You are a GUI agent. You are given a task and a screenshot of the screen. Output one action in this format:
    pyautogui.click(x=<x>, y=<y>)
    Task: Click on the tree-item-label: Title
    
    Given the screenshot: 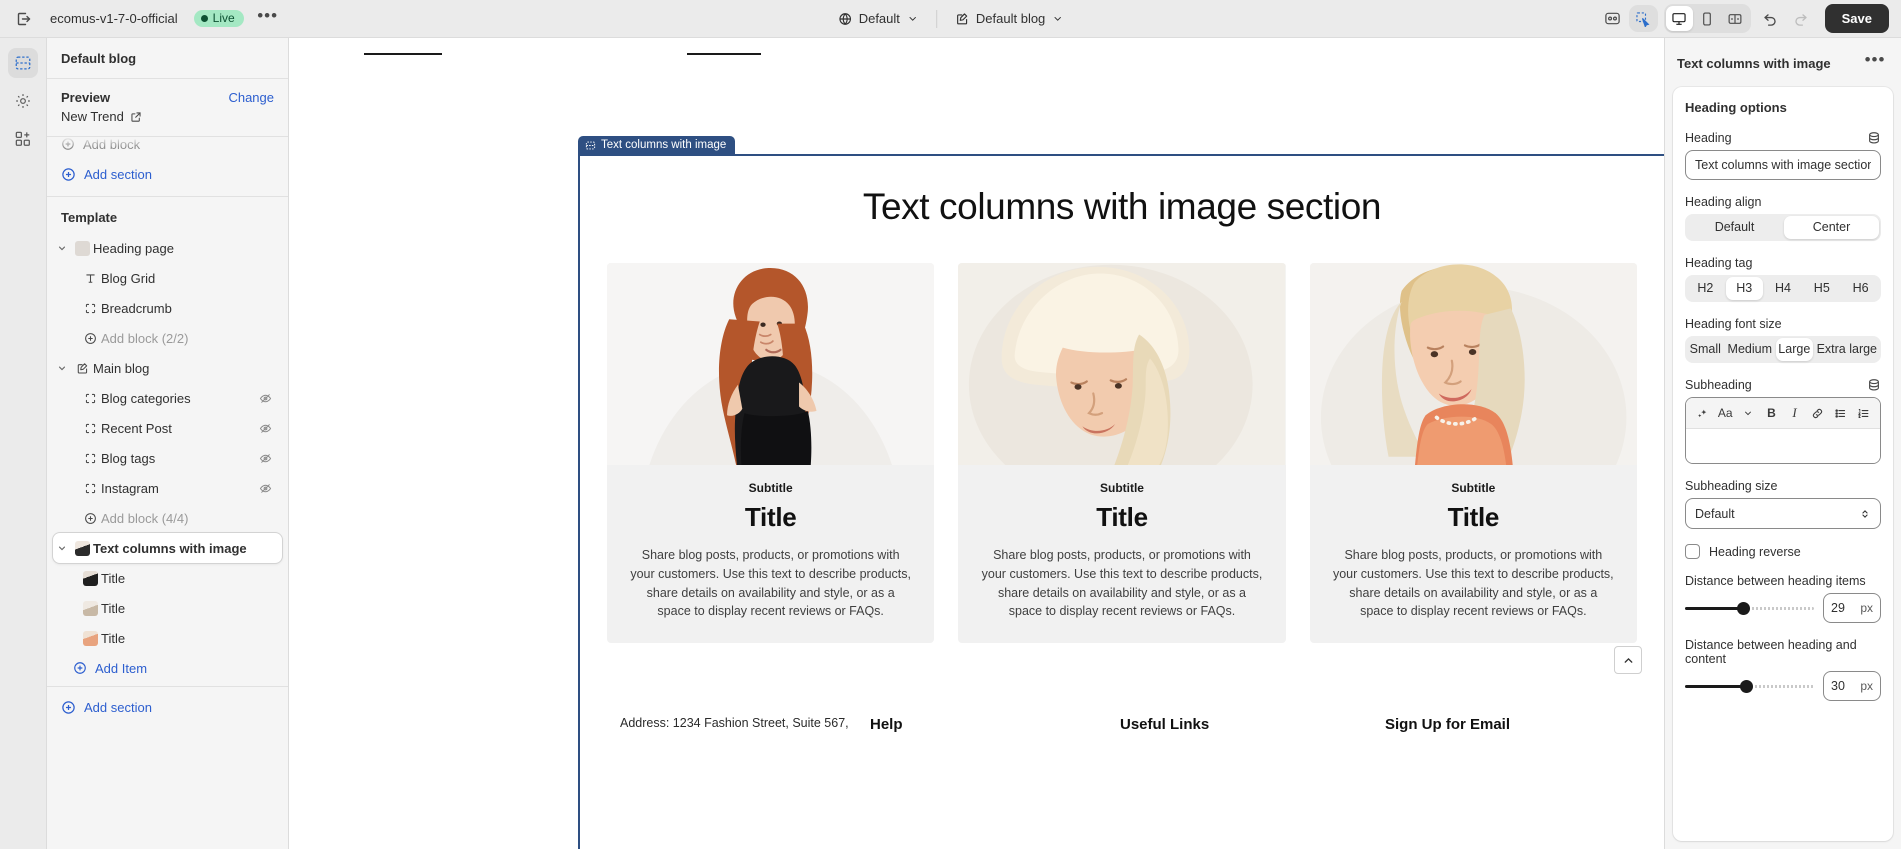 What is the action you would take?
    pyautogui.click(x=113, y=608)
    